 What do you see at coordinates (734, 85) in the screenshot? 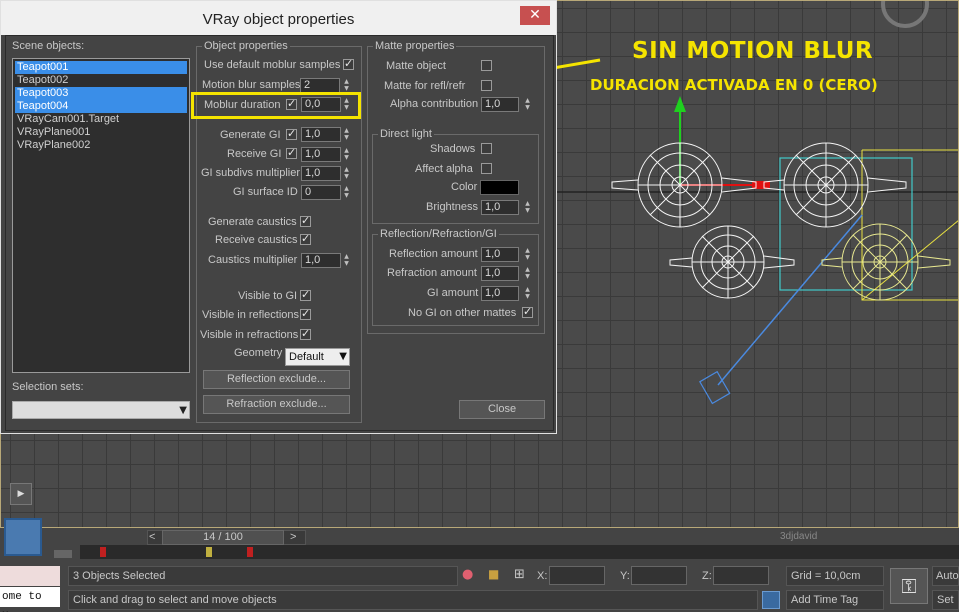
I see `annotation-subtitle: DURACION ACTIVADA EN 0 (CERO)` at bounding box center [734, 85].